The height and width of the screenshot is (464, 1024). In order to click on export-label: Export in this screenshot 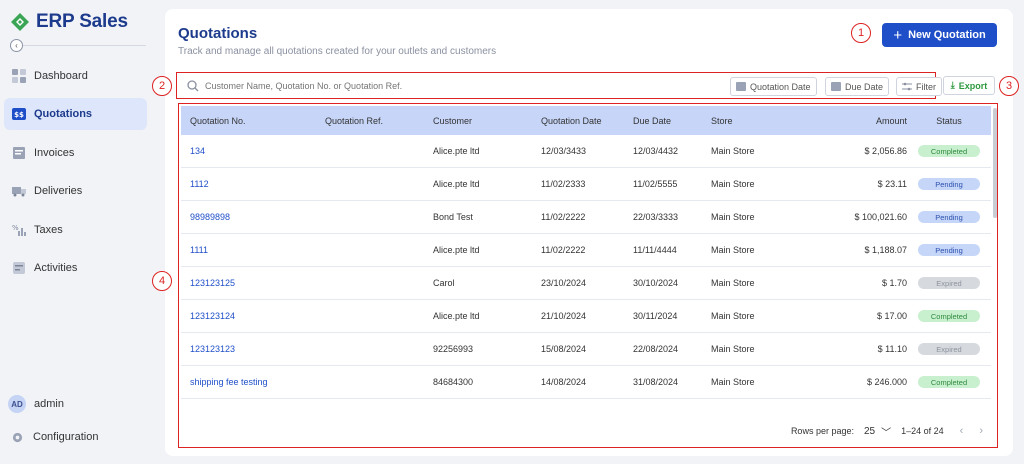, I will do `click(973, 85)`.